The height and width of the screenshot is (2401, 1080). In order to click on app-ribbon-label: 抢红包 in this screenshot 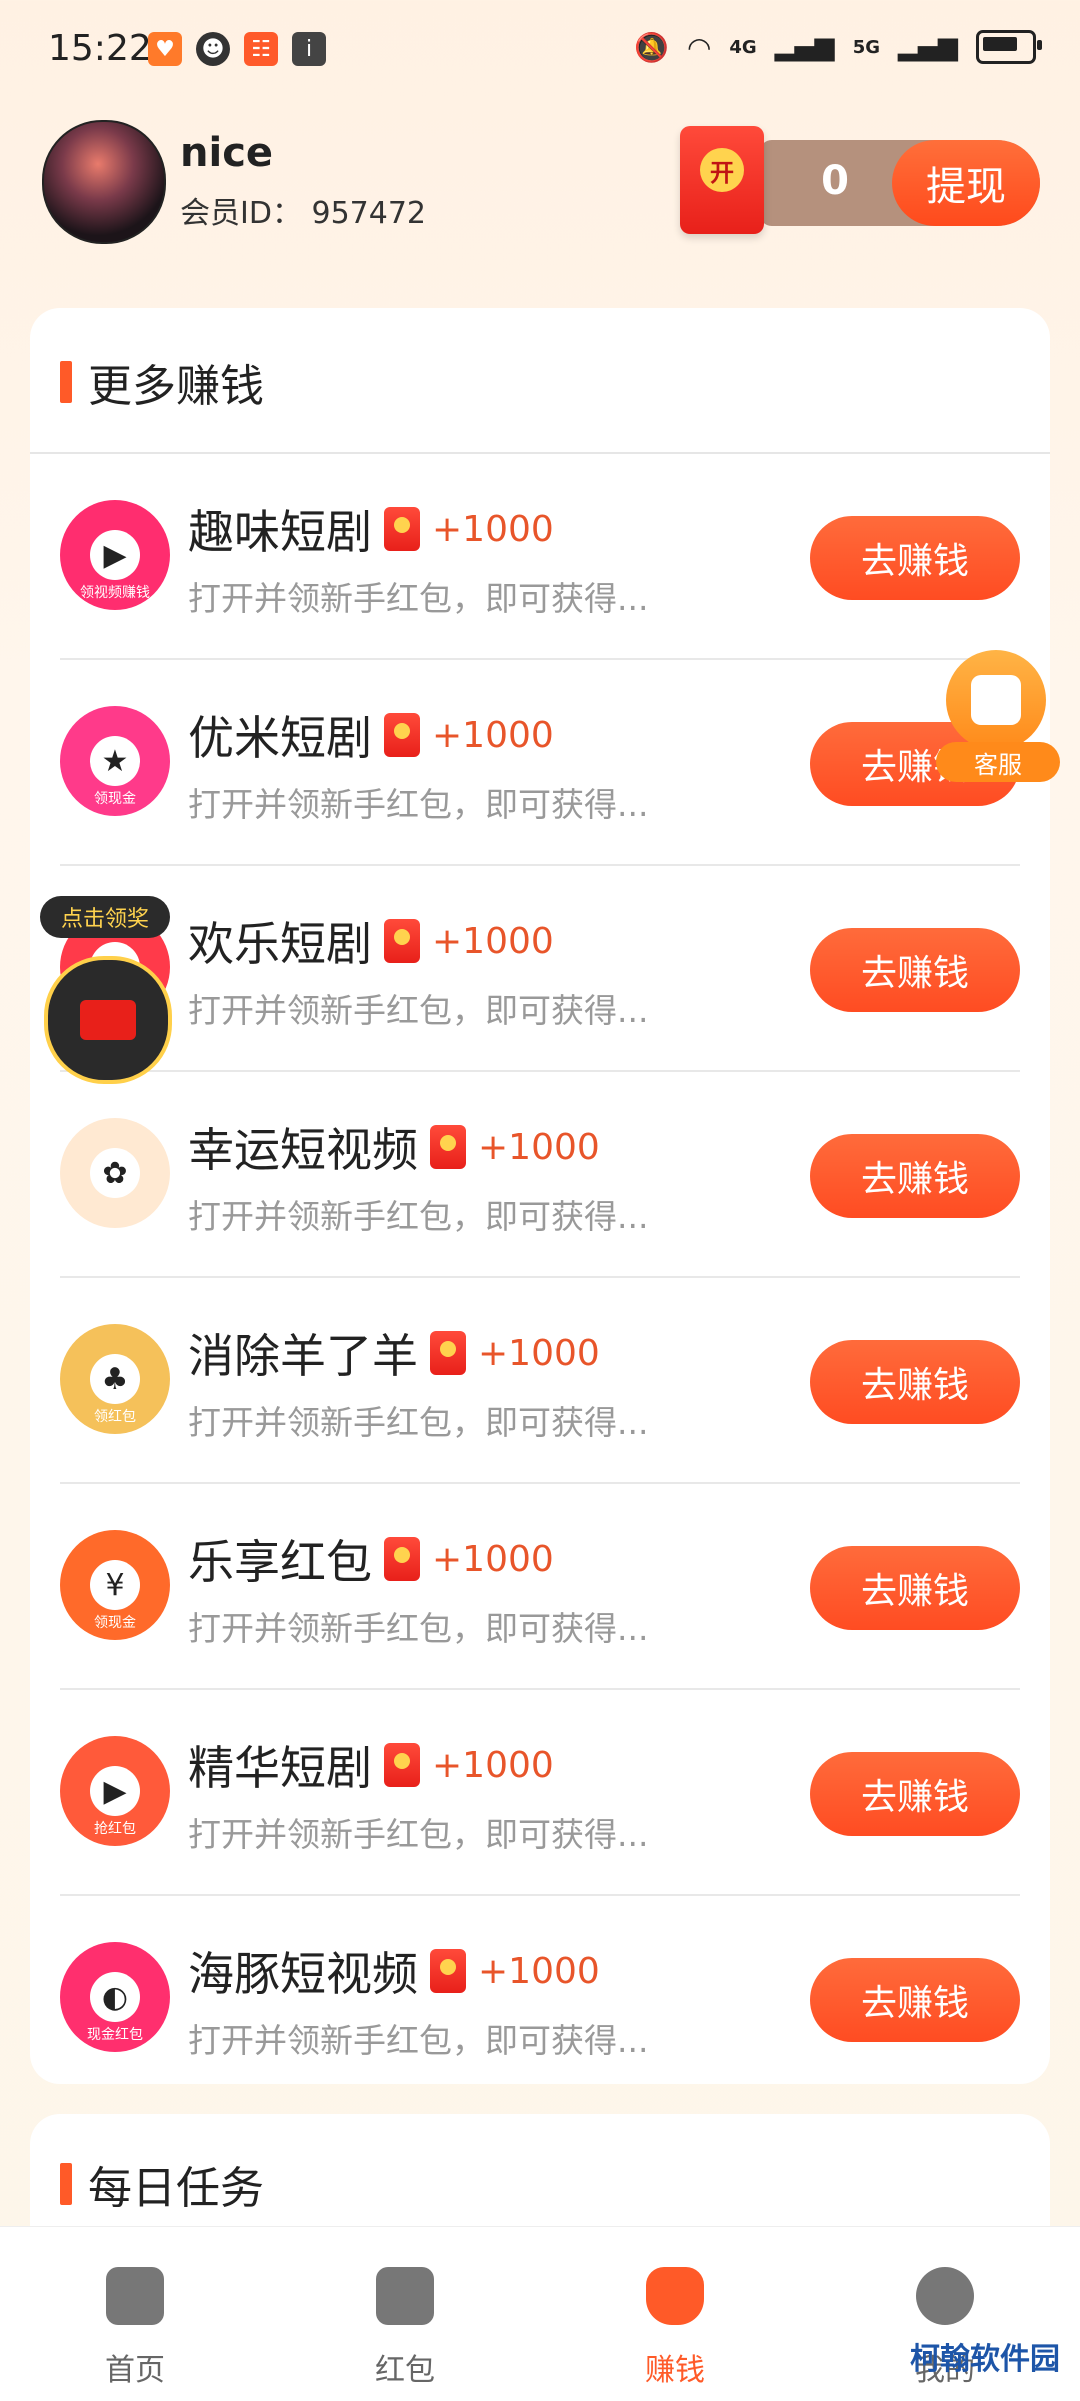, I will do `click(115, 1829)`.